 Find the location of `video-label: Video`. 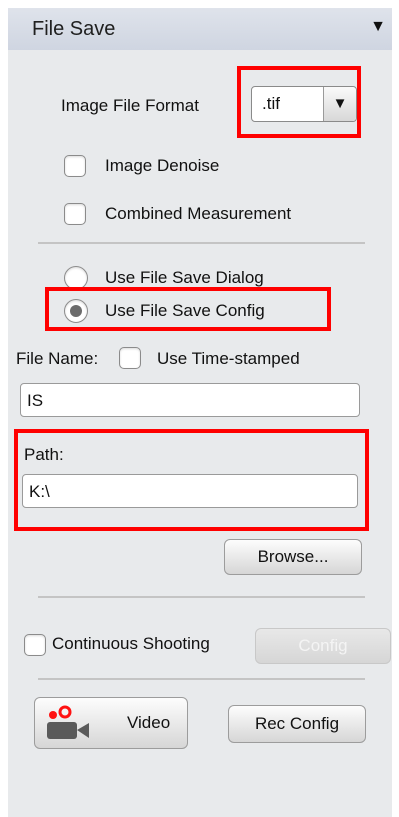

video-label: Video is located at coordinates (149, 722).